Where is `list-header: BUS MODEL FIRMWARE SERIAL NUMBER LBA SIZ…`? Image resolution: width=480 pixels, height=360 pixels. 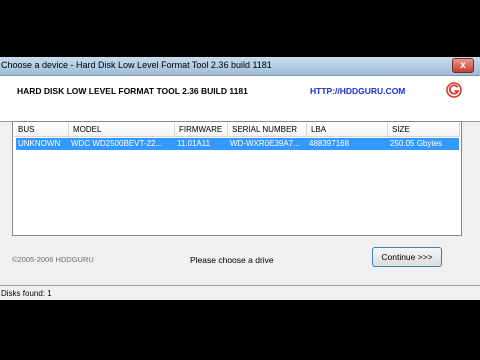
list-header: BUS MODEL FIRMWARE SERIAL NUMBER LBA SIZ… is located at coordinates (237, 130).